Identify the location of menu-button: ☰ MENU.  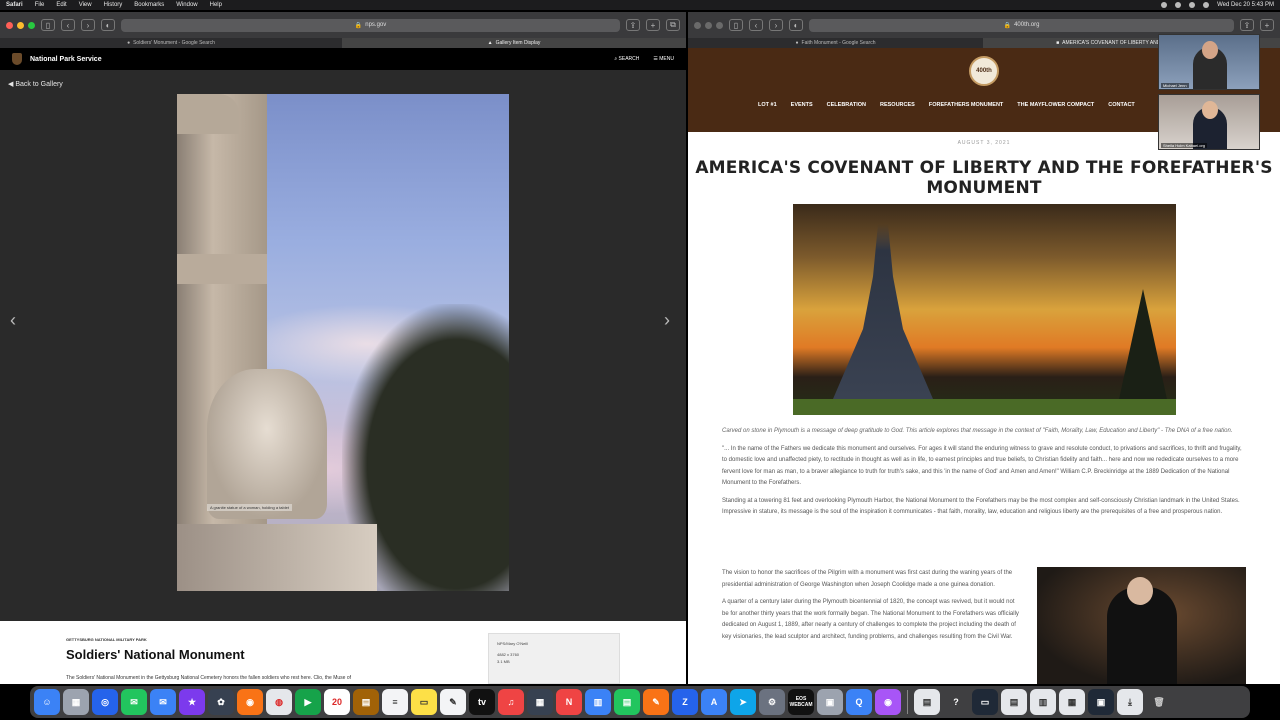
(663, 59).